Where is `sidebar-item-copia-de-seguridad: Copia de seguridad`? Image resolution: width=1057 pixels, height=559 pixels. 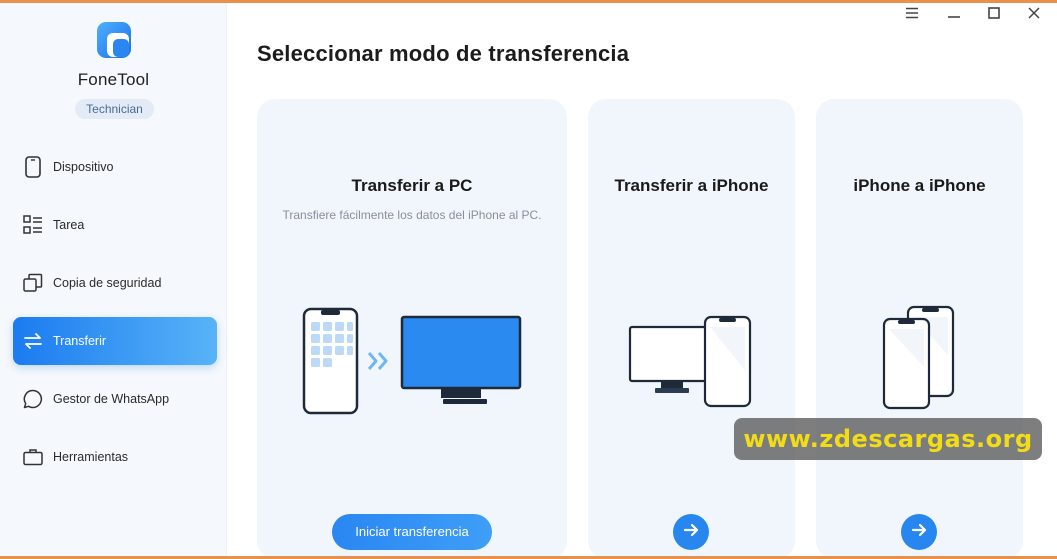 sidebar-item-copia-de-seguridad: Copia de seguridad is located at coordinates (115, 283).